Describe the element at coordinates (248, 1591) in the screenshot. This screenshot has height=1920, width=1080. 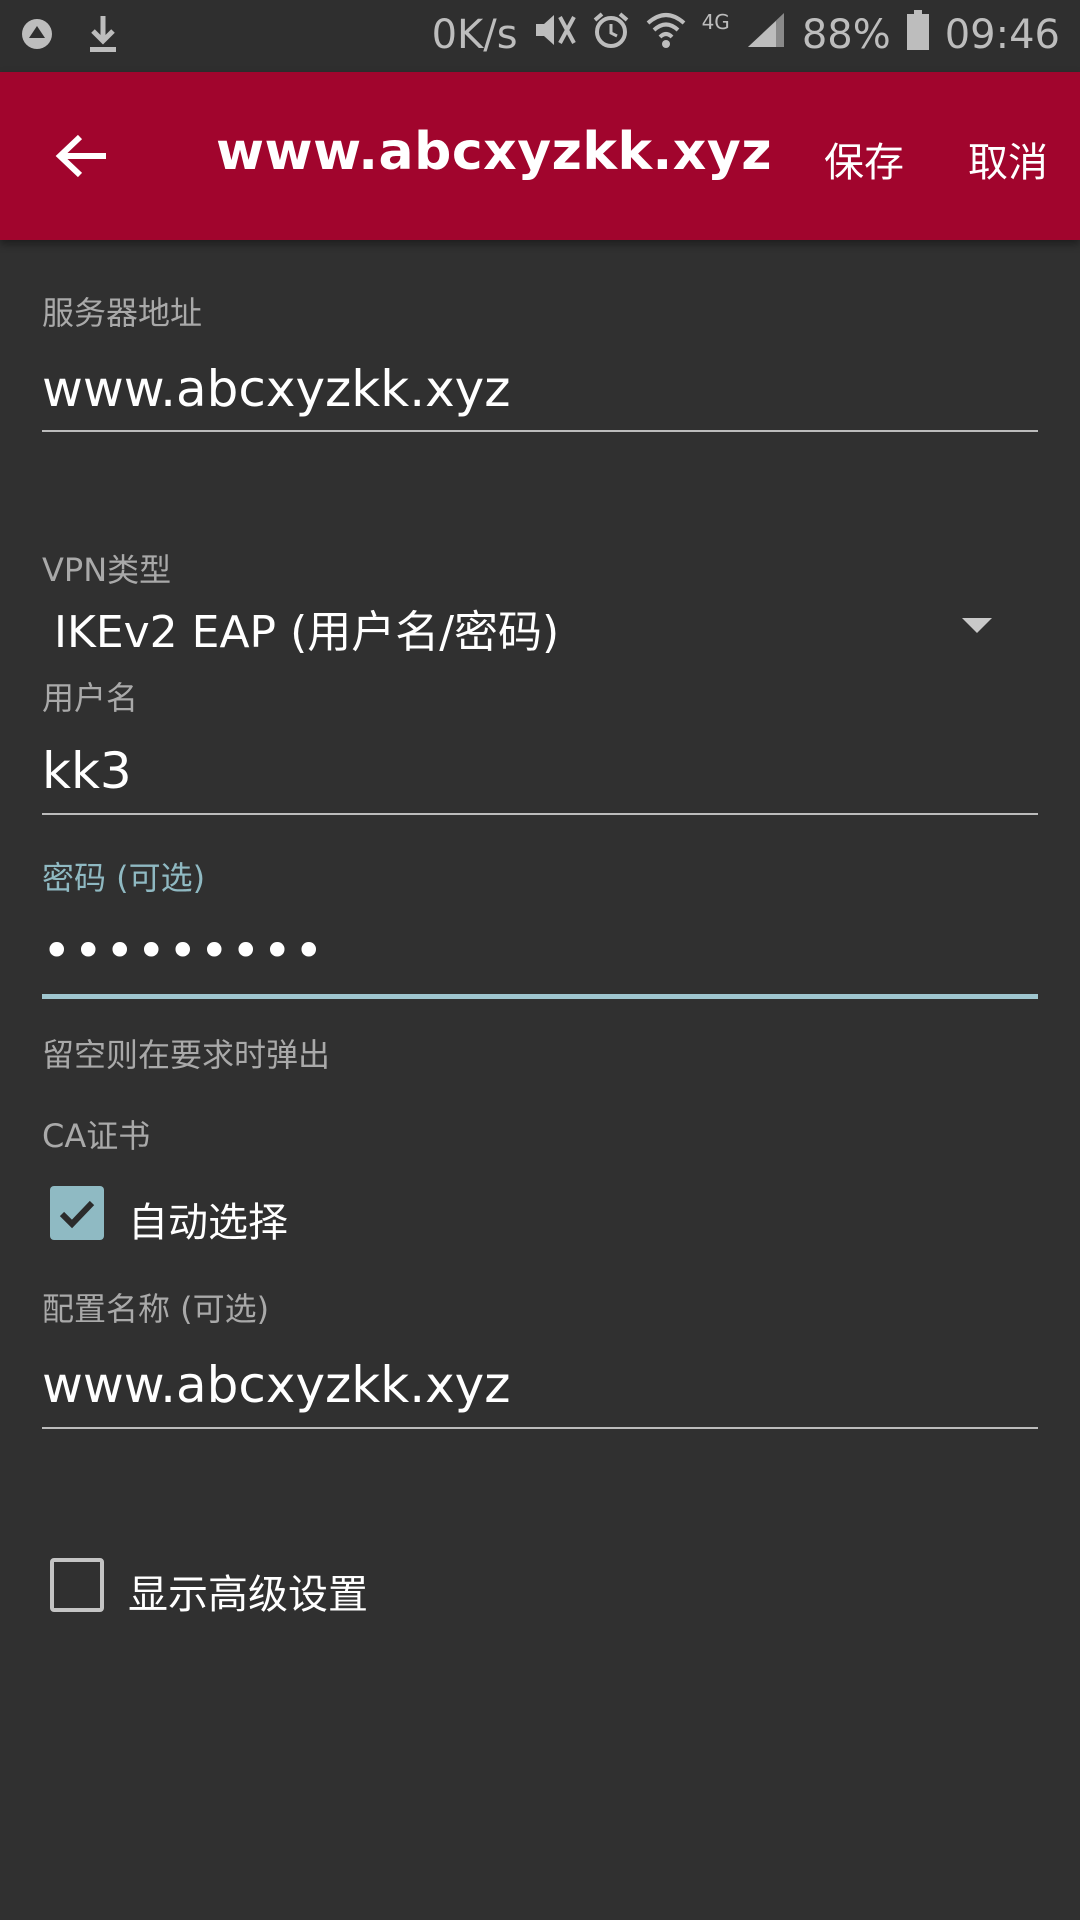
I see `show-advanced-label: 显示高级设置` at that location.